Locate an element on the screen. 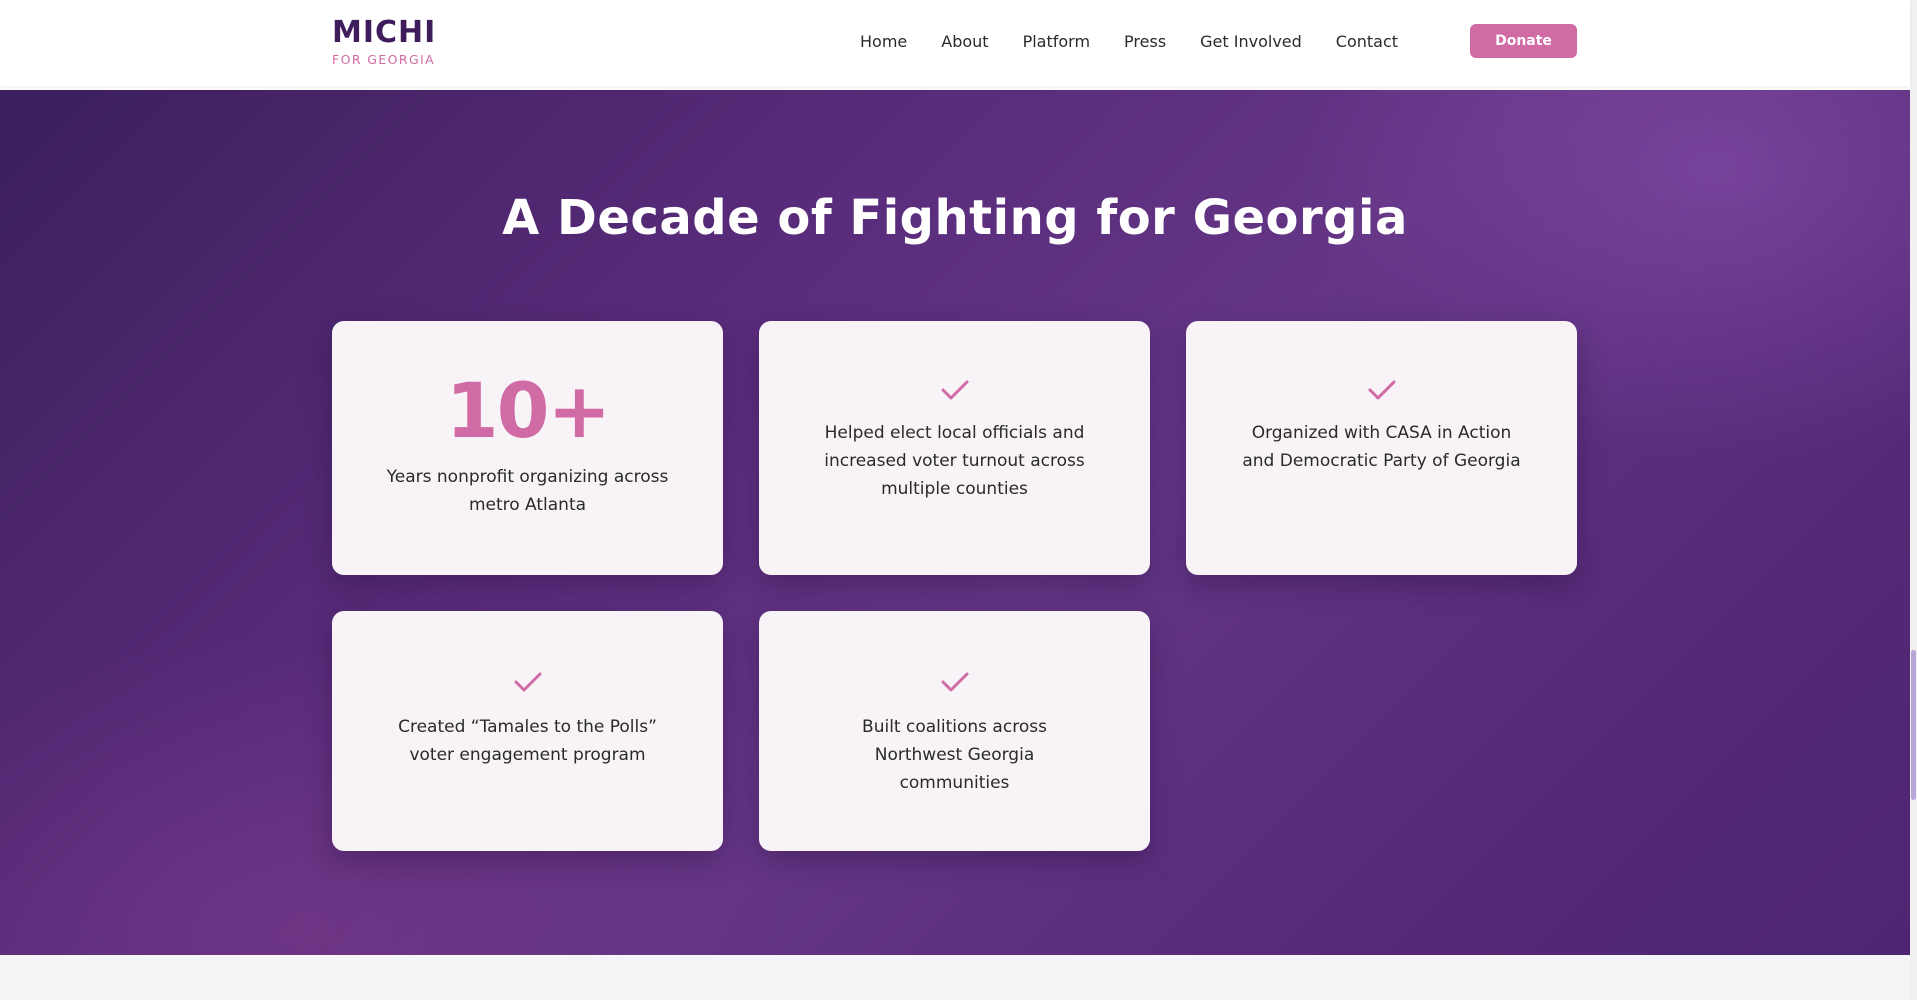  page-scrollbar is located at coordinates (1913, 500).